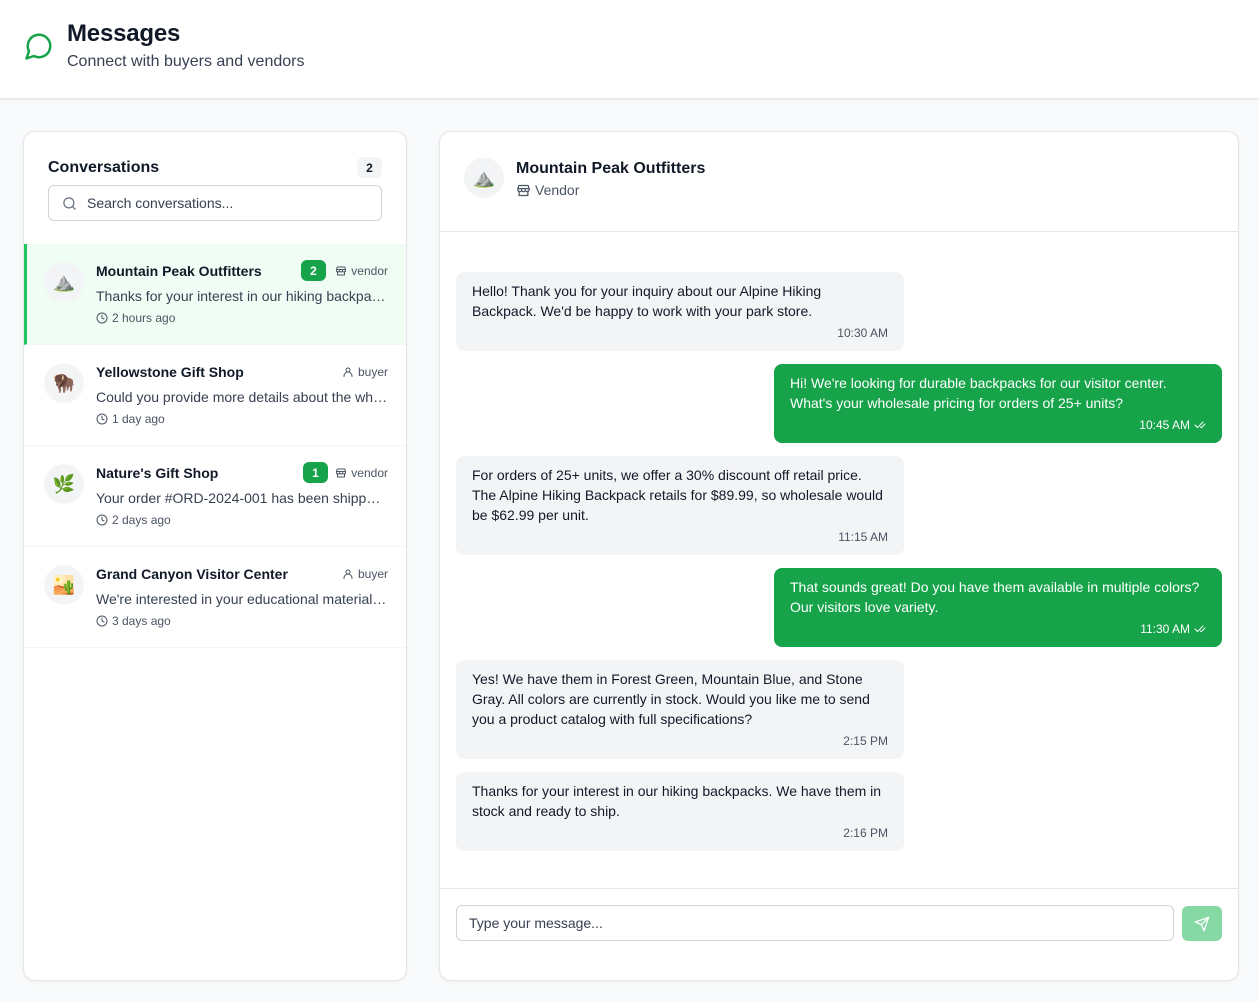  Describe the element at coordinates (313, 270) in the screenshot. I see `unread-badge: 2` at that location.